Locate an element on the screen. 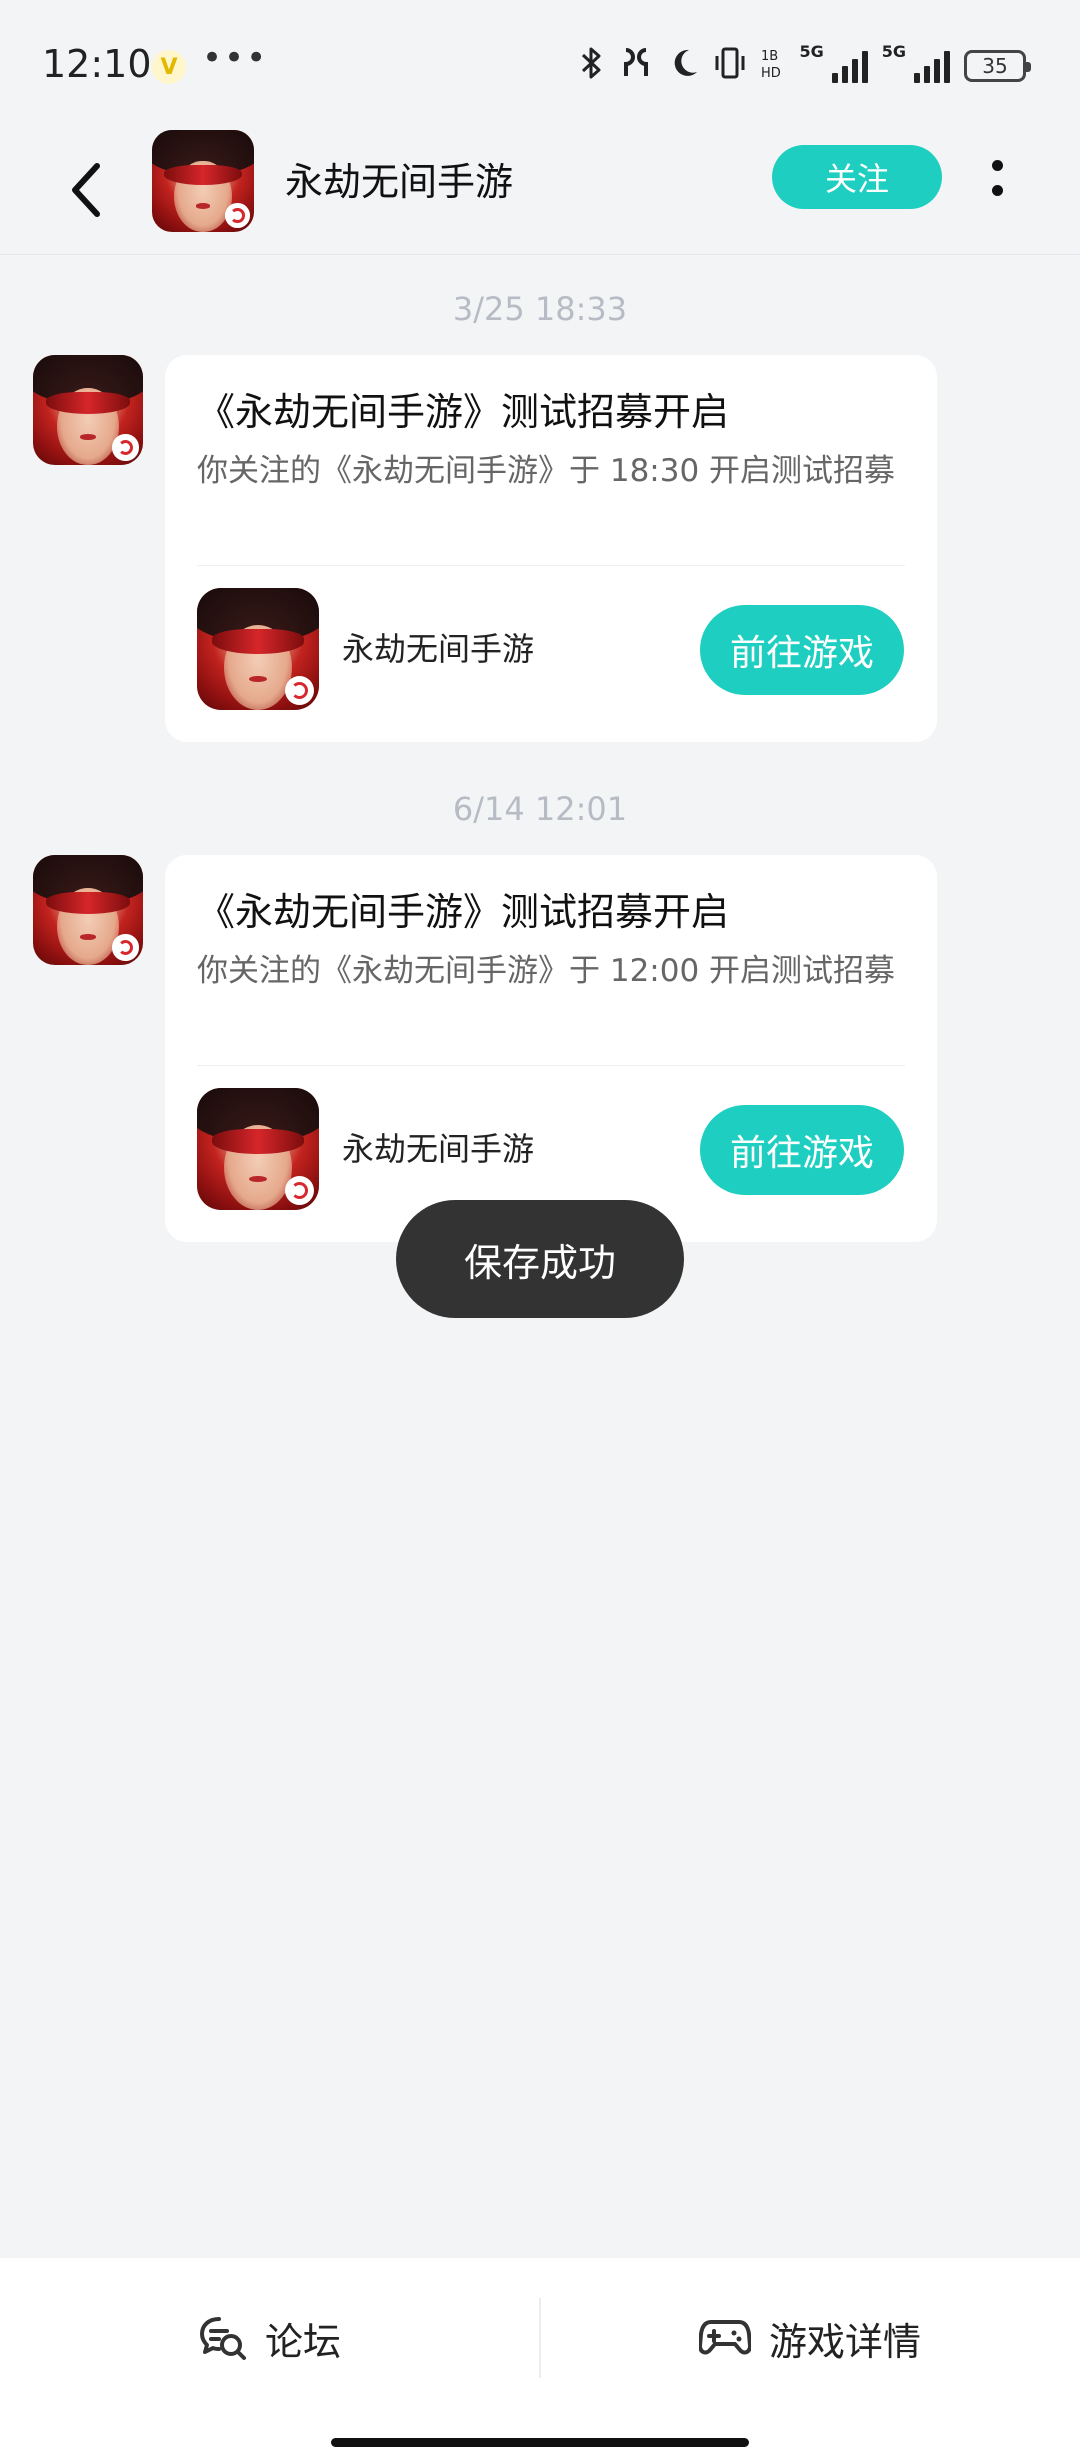 The height and width of the screenshot is (2460, 1080). battery-level: 35 is located at coordinates (995, 66).